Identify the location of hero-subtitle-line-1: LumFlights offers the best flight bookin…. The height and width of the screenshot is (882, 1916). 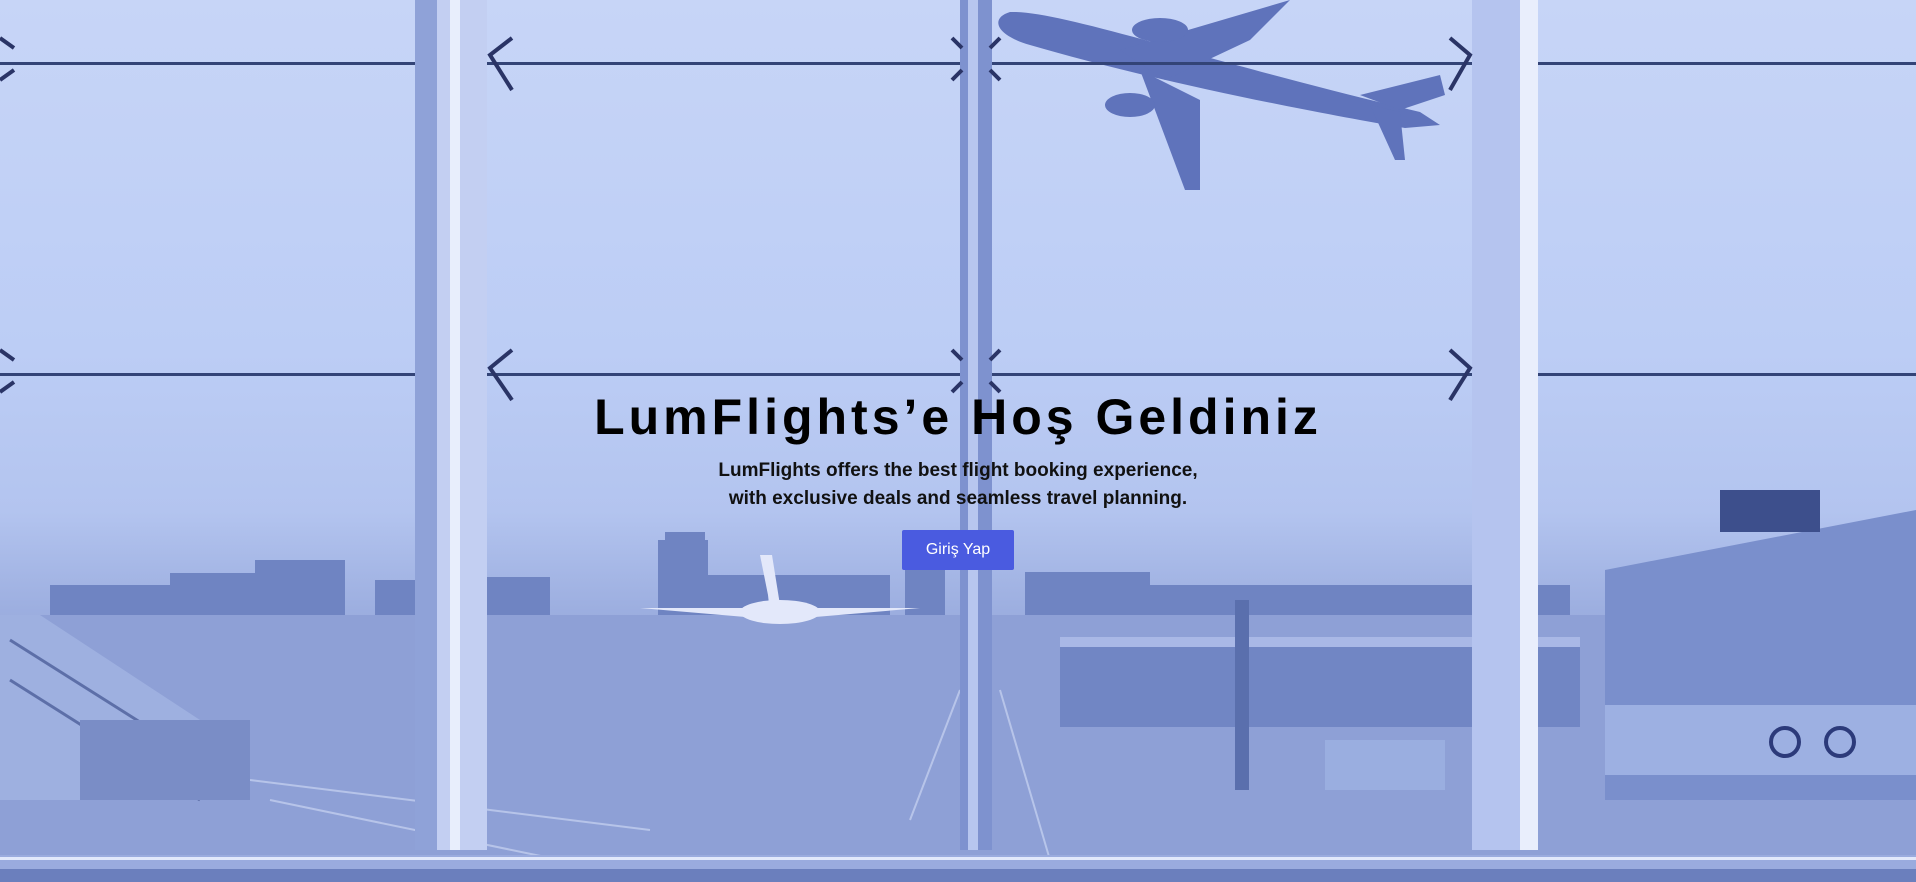
(958, 470).